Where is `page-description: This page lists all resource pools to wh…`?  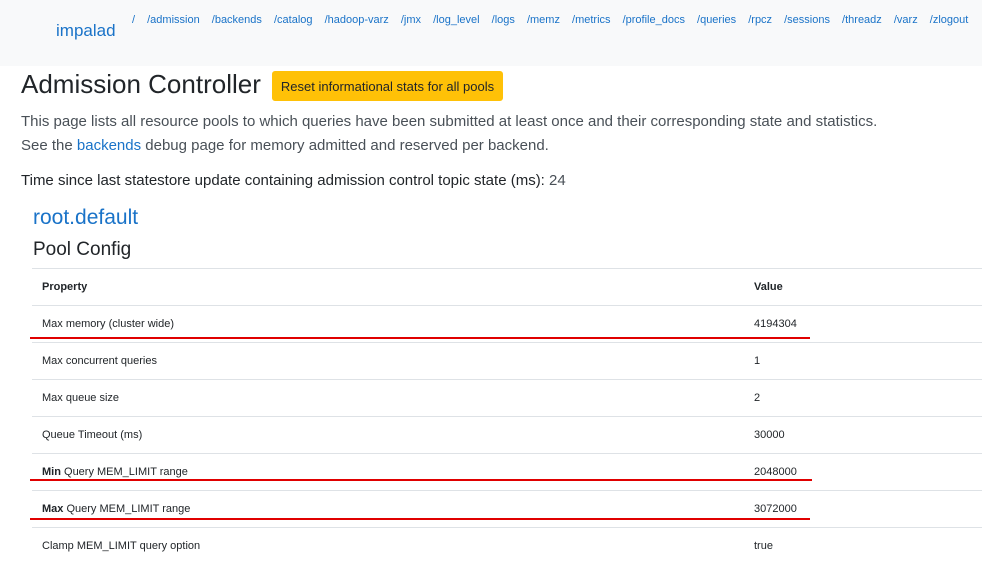
page-description: This page lists all resource pools to wh… is located at coordinates (496, 134).